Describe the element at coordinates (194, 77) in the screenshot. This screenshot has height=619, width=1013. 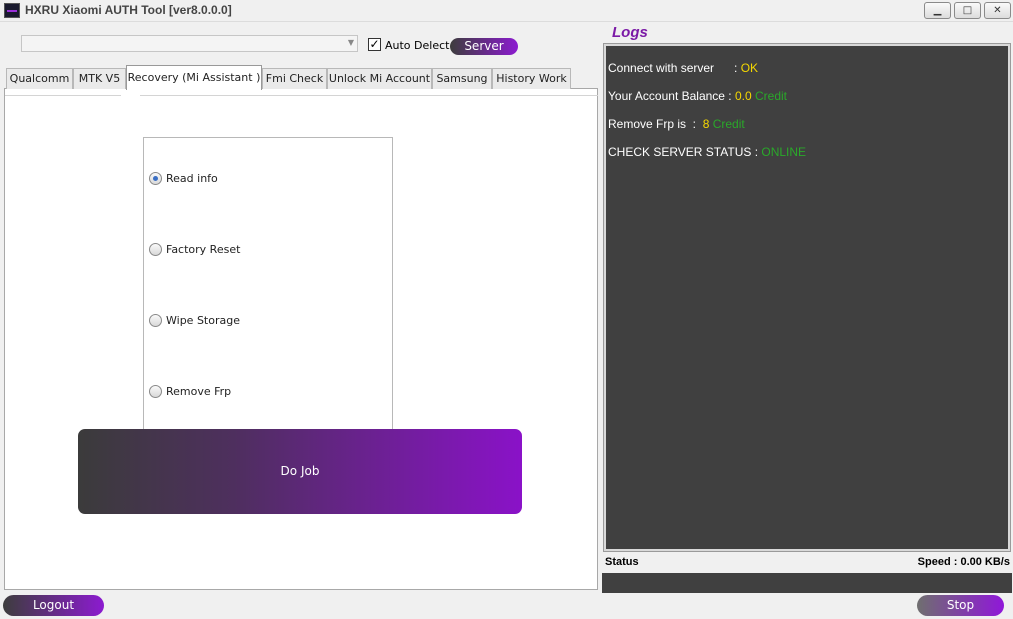
I see `tab-recovery: Recovery (Mi Assistant )` at that location.